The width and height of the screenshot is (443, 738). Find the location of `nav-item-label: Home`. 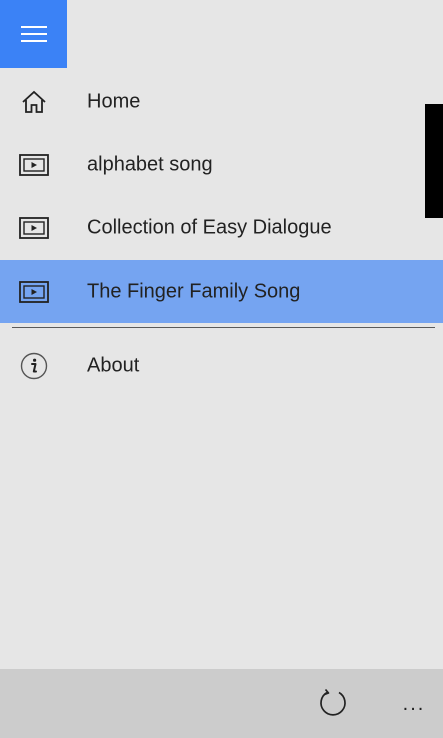

nav-item-label: Home is located at coordinates (114, 101).